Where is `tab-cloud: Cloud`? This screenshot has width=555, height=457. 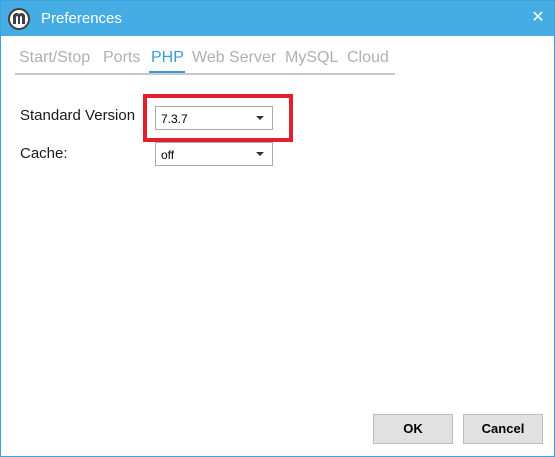 tab-cloud: Cloud is located at coordinates (368, 58).